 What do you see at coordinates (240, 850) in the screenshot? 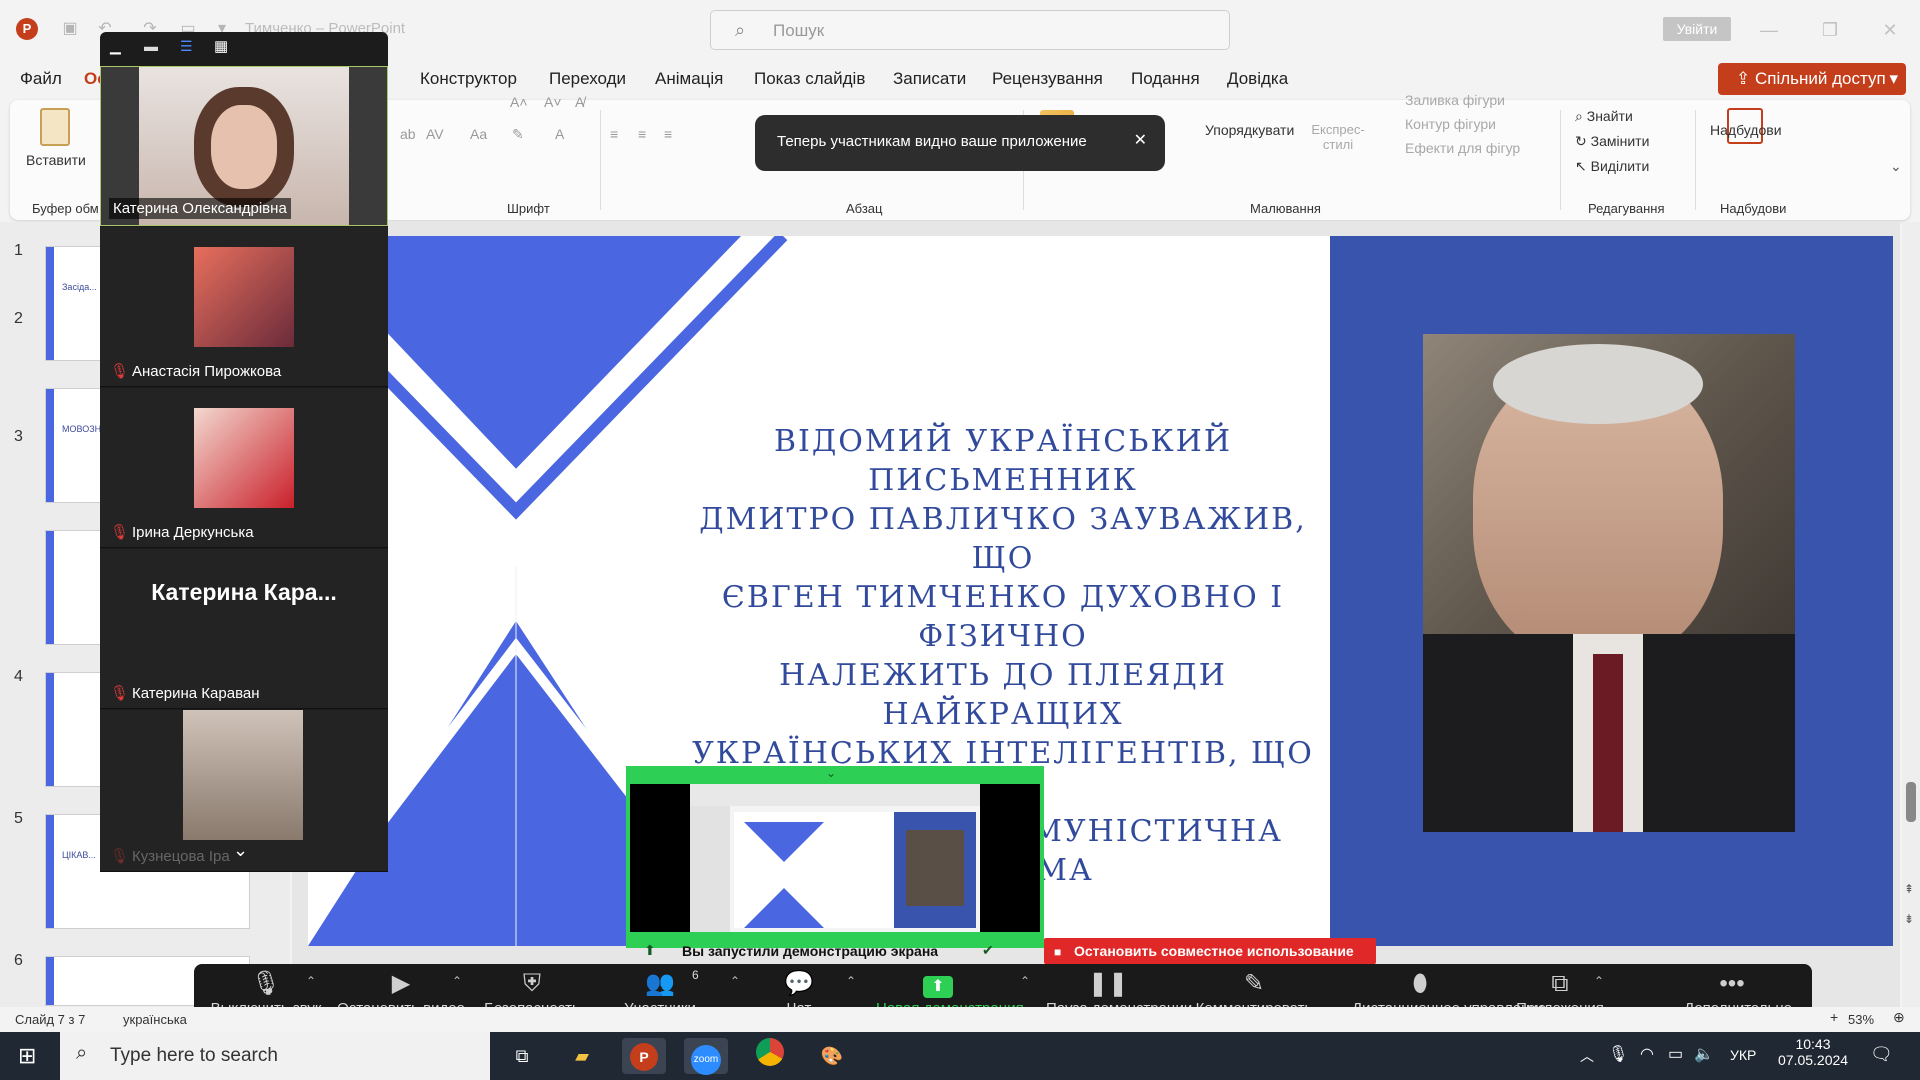
I see `scroll-down-icon: ⌄` at bounding box center [240, 850].